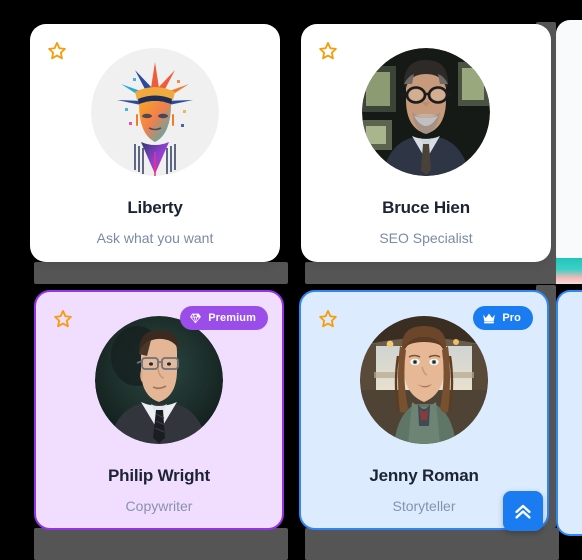  I want to click on plan-badge-pro: Pro, so click(503, 318).